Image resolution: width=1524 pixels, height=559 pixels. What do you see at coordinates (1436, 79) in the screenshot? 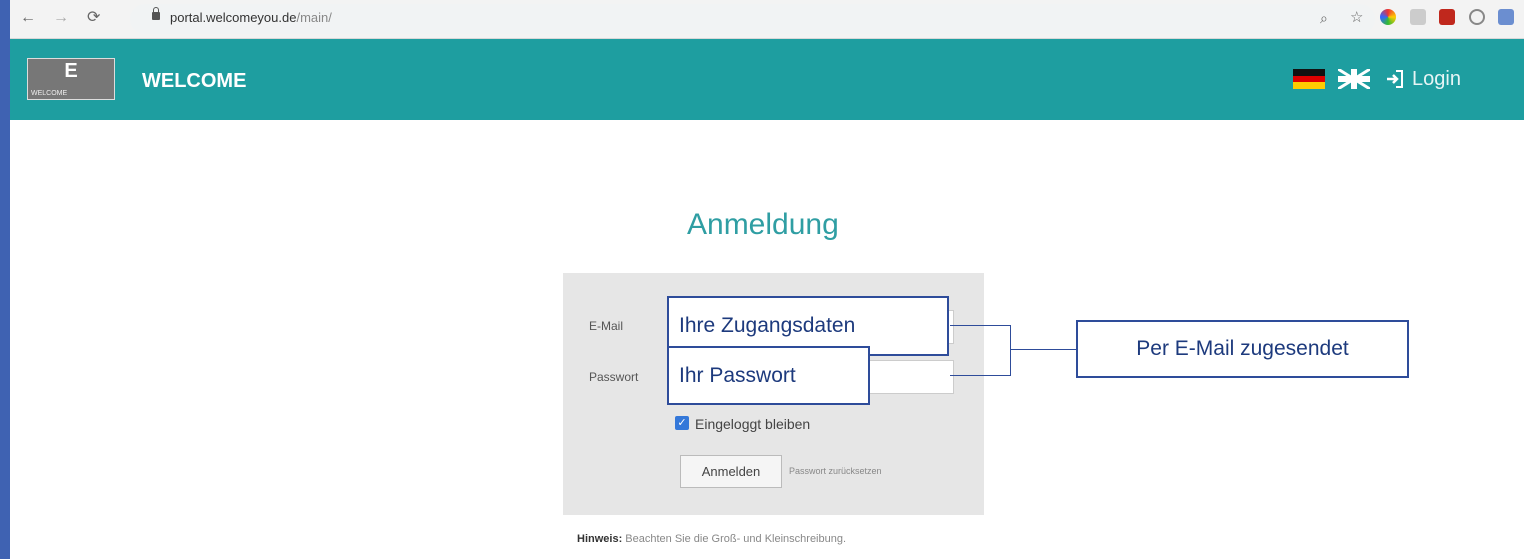
I see `login-link: Login` at bounding box center [1436, 79].